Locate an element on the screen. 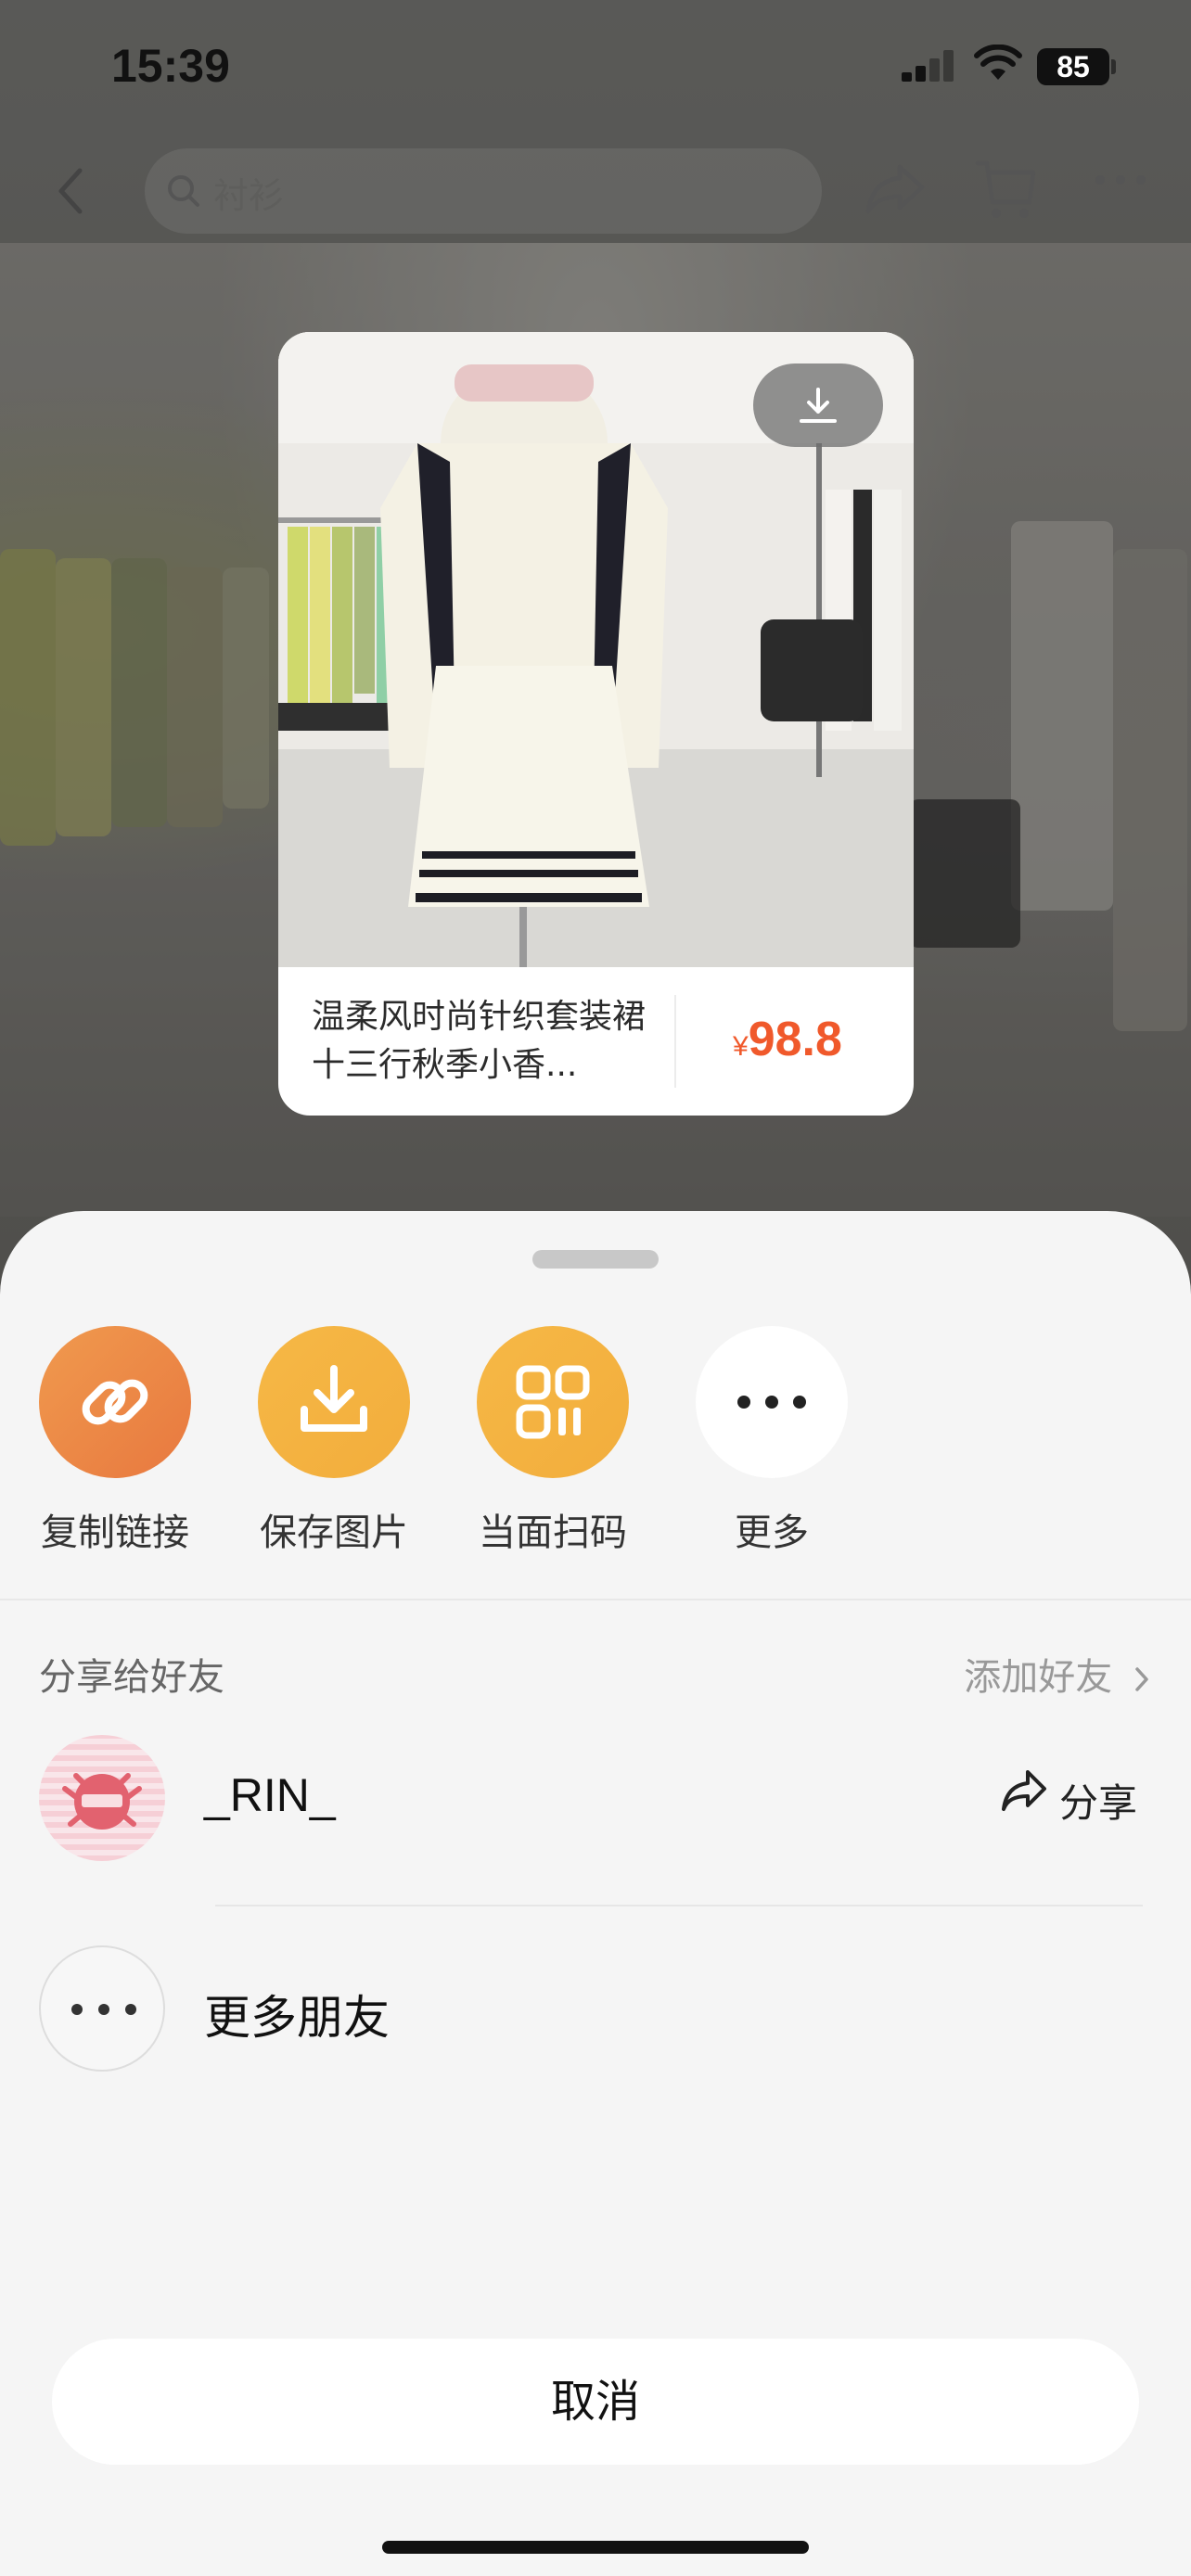 Image resolution: width=1191 pixels, height=2576 pixels. add-friend-link: 添加好友 is located at coordinates (1059, 1674).